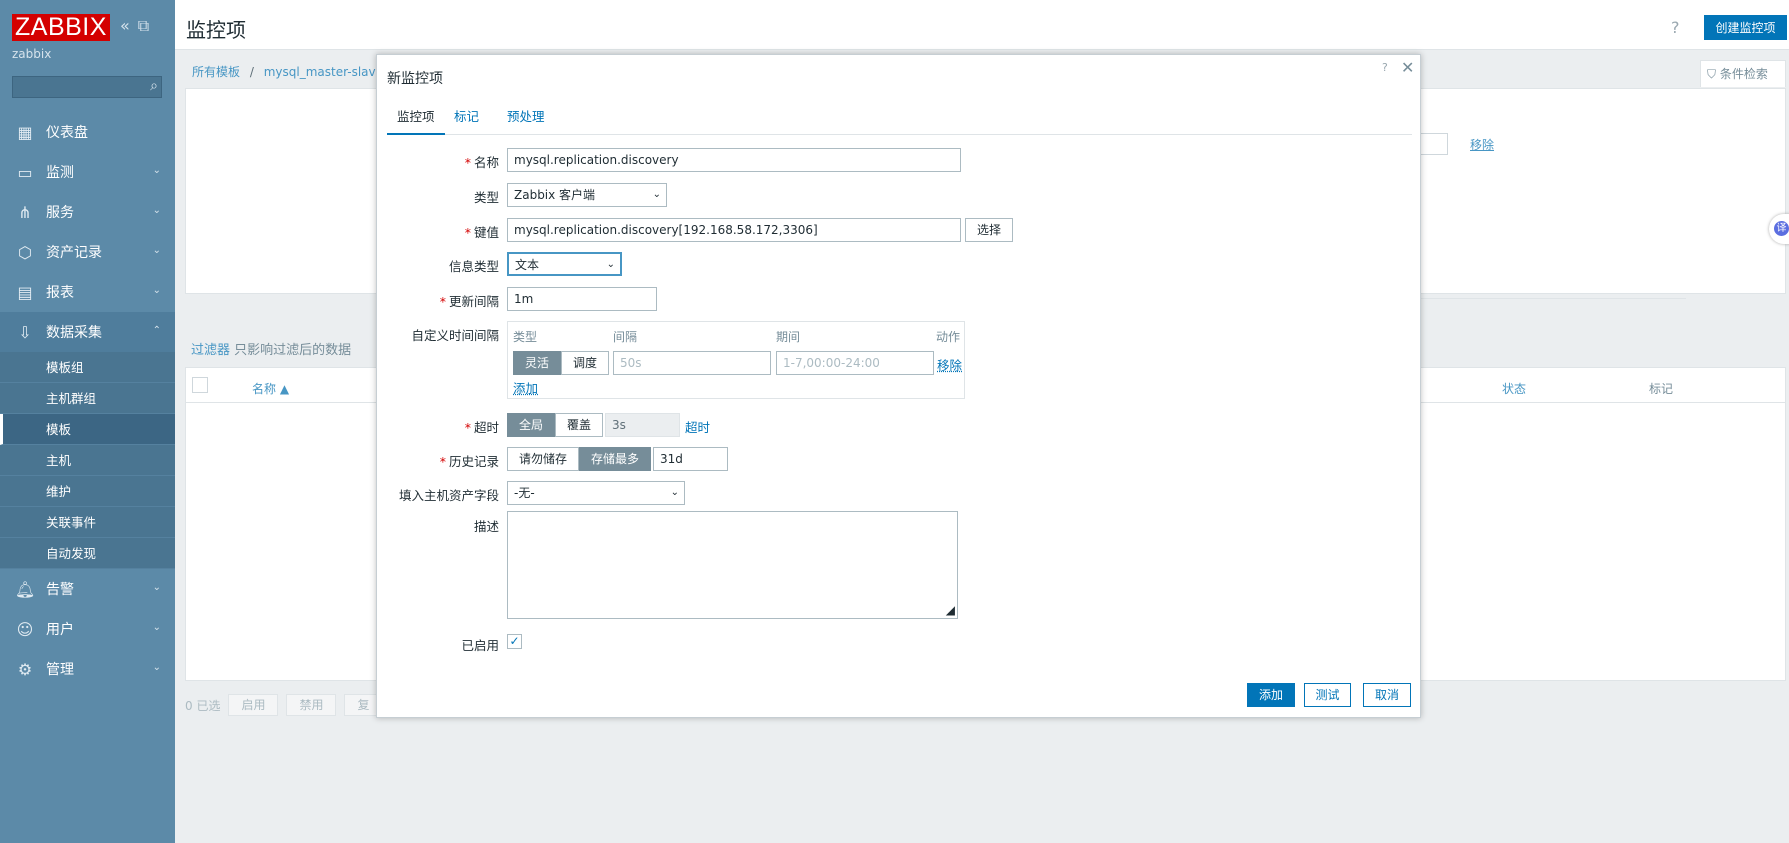 The image size is (1789, 843). Describe the element at coordinates (87, 212) in the screenshot. I see `menu-item-services: ⋔ 服务 ⌄` at that location.